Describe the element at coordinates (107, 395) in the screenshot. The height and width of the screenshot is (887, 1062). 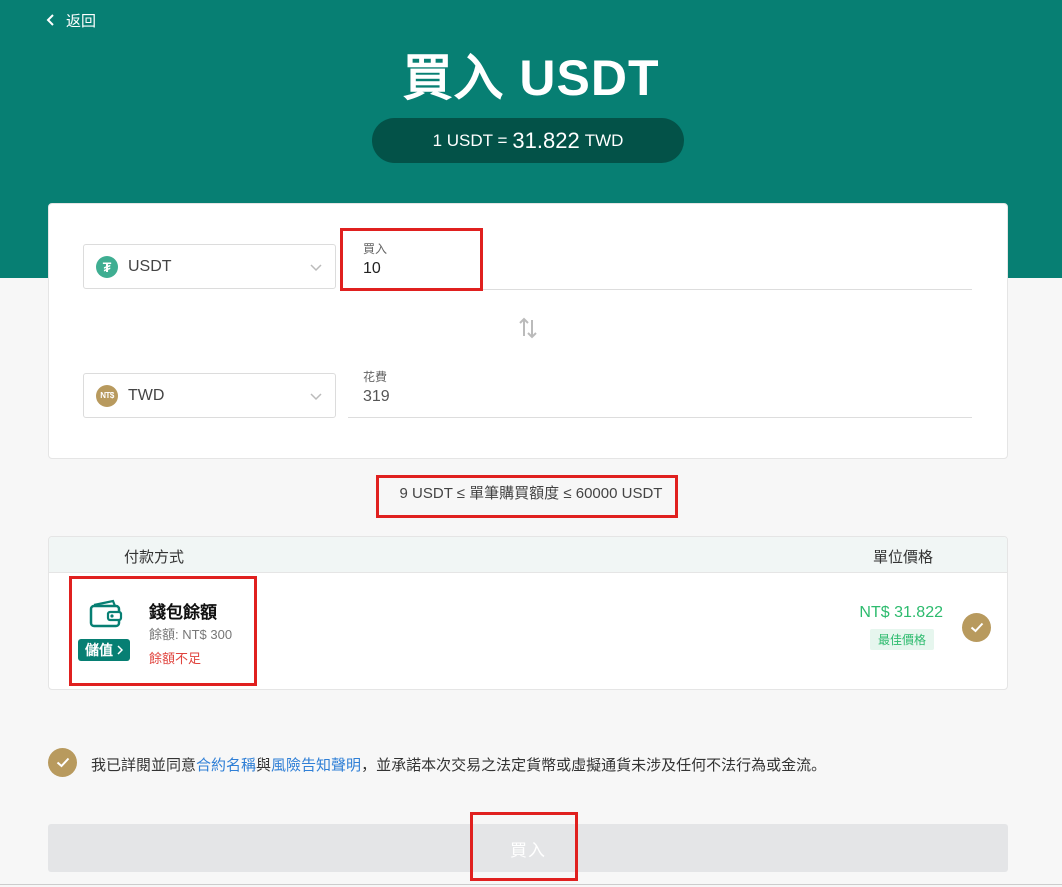
I see `twd-coin-icon: NT$` at that location.